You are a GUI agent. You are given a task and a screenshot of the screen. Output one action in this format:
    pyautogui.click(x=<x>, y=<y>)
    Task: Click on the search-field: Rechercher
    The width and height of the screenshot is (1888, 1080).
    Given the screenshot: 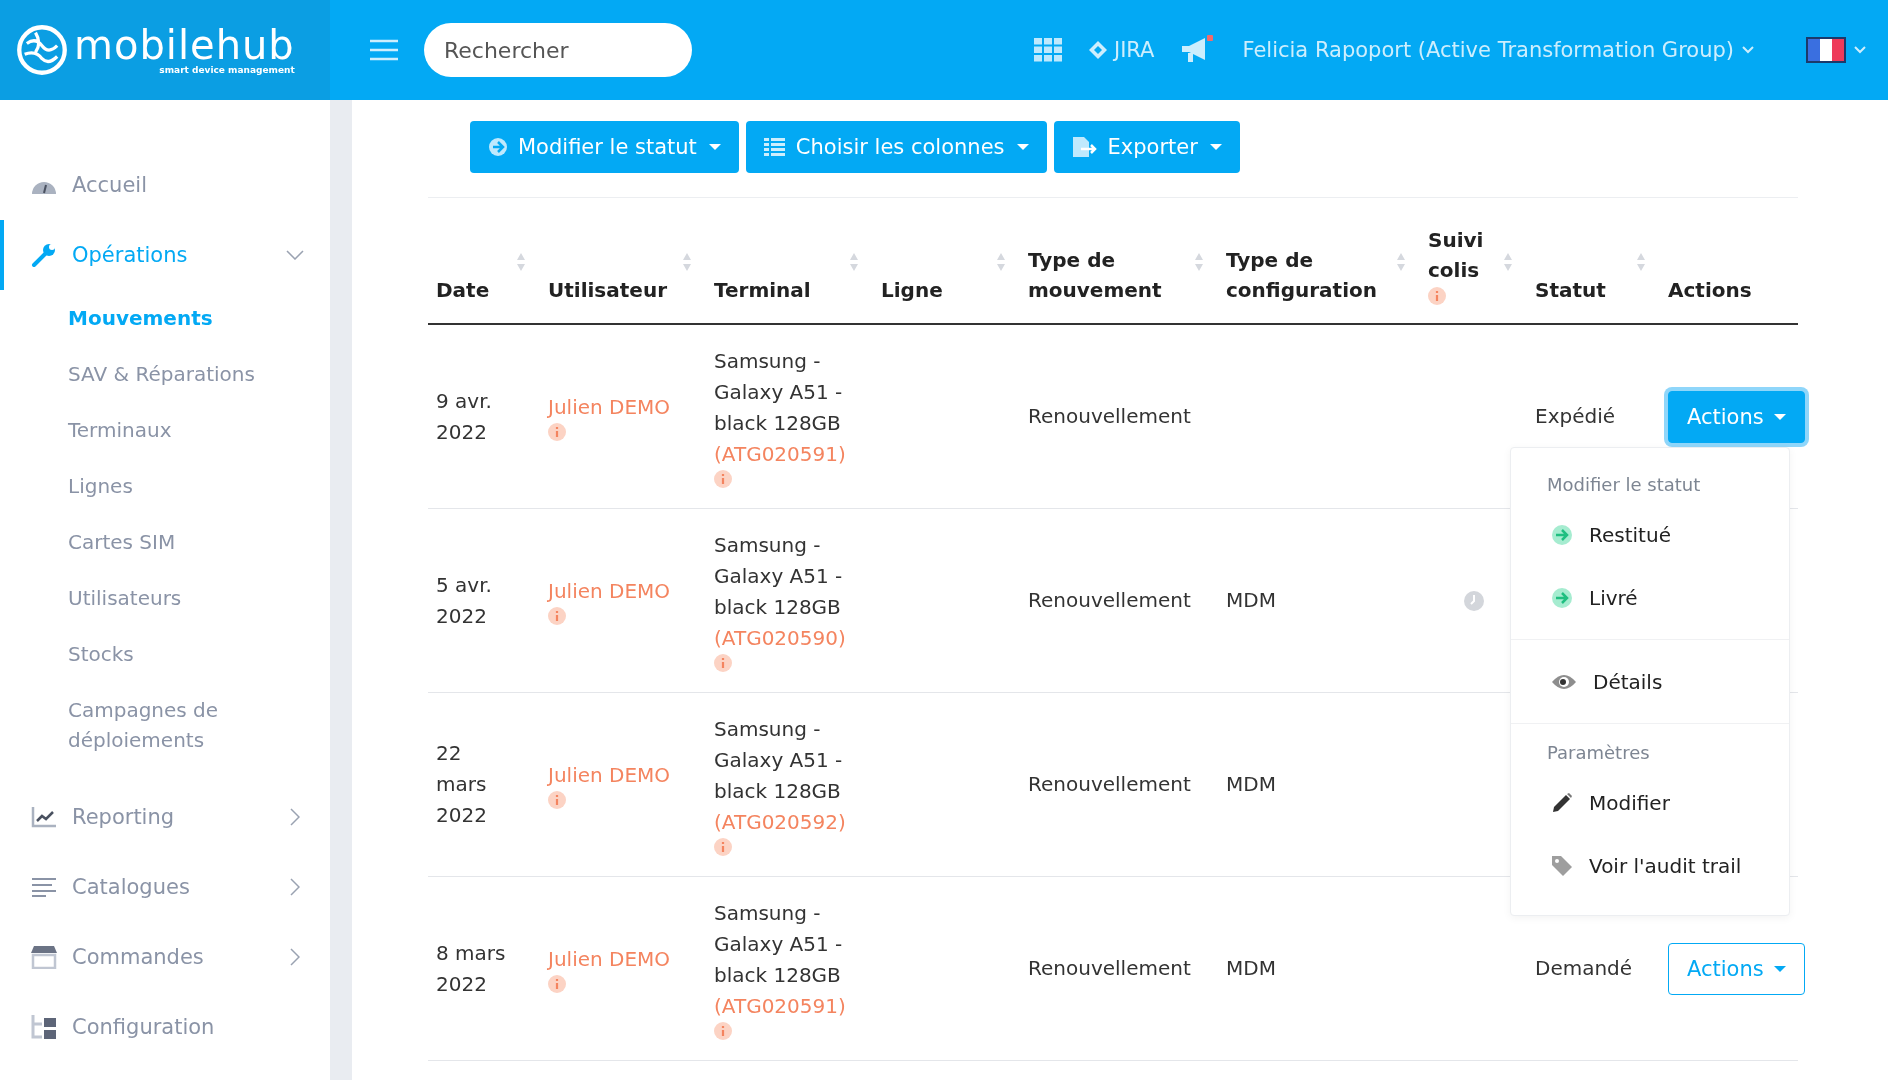 What is the action you would take?
    pyautogui.click(x=558, y=50)
    